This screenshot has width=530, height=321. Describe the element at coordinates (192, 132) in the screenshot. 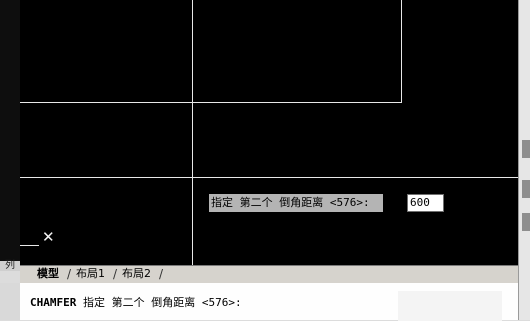

I see `cad-line-vertical-main` at that location.